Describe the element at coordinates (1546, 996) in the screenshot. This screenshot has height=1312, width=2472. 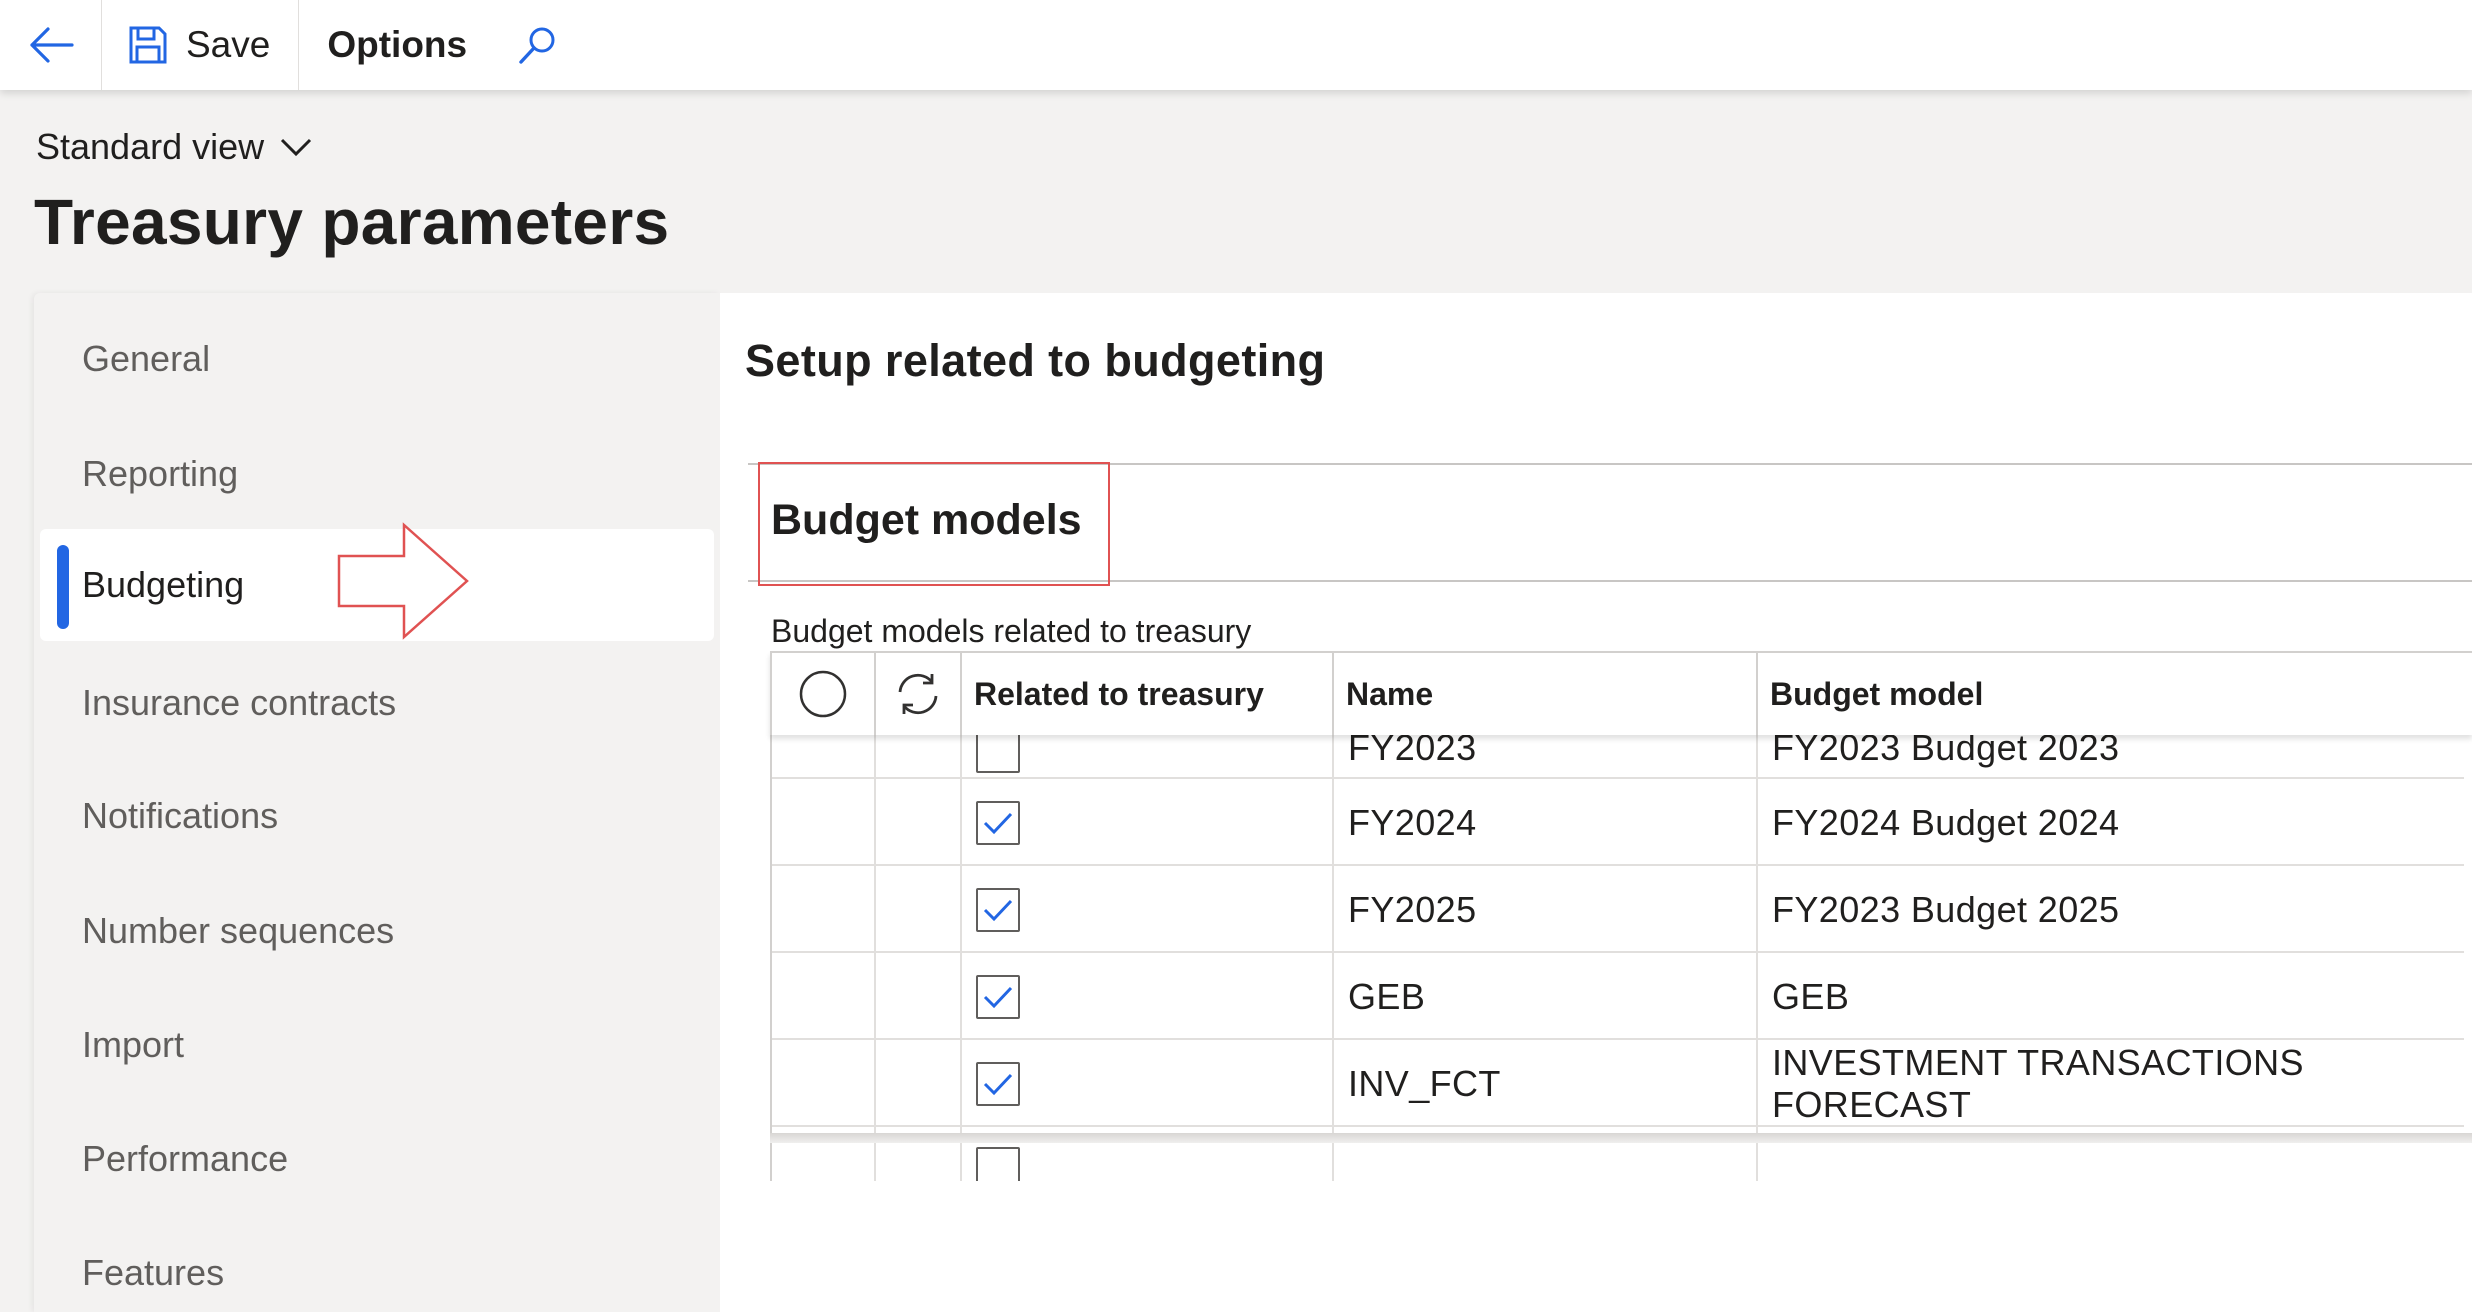
I see `name-cell: GEB` at that location.